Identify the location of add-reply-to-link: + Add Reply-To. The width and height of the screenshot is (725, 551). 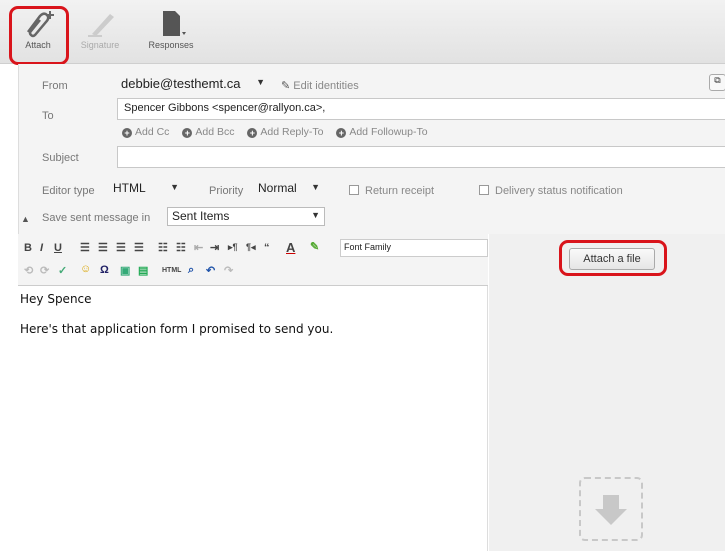
(285, 132).